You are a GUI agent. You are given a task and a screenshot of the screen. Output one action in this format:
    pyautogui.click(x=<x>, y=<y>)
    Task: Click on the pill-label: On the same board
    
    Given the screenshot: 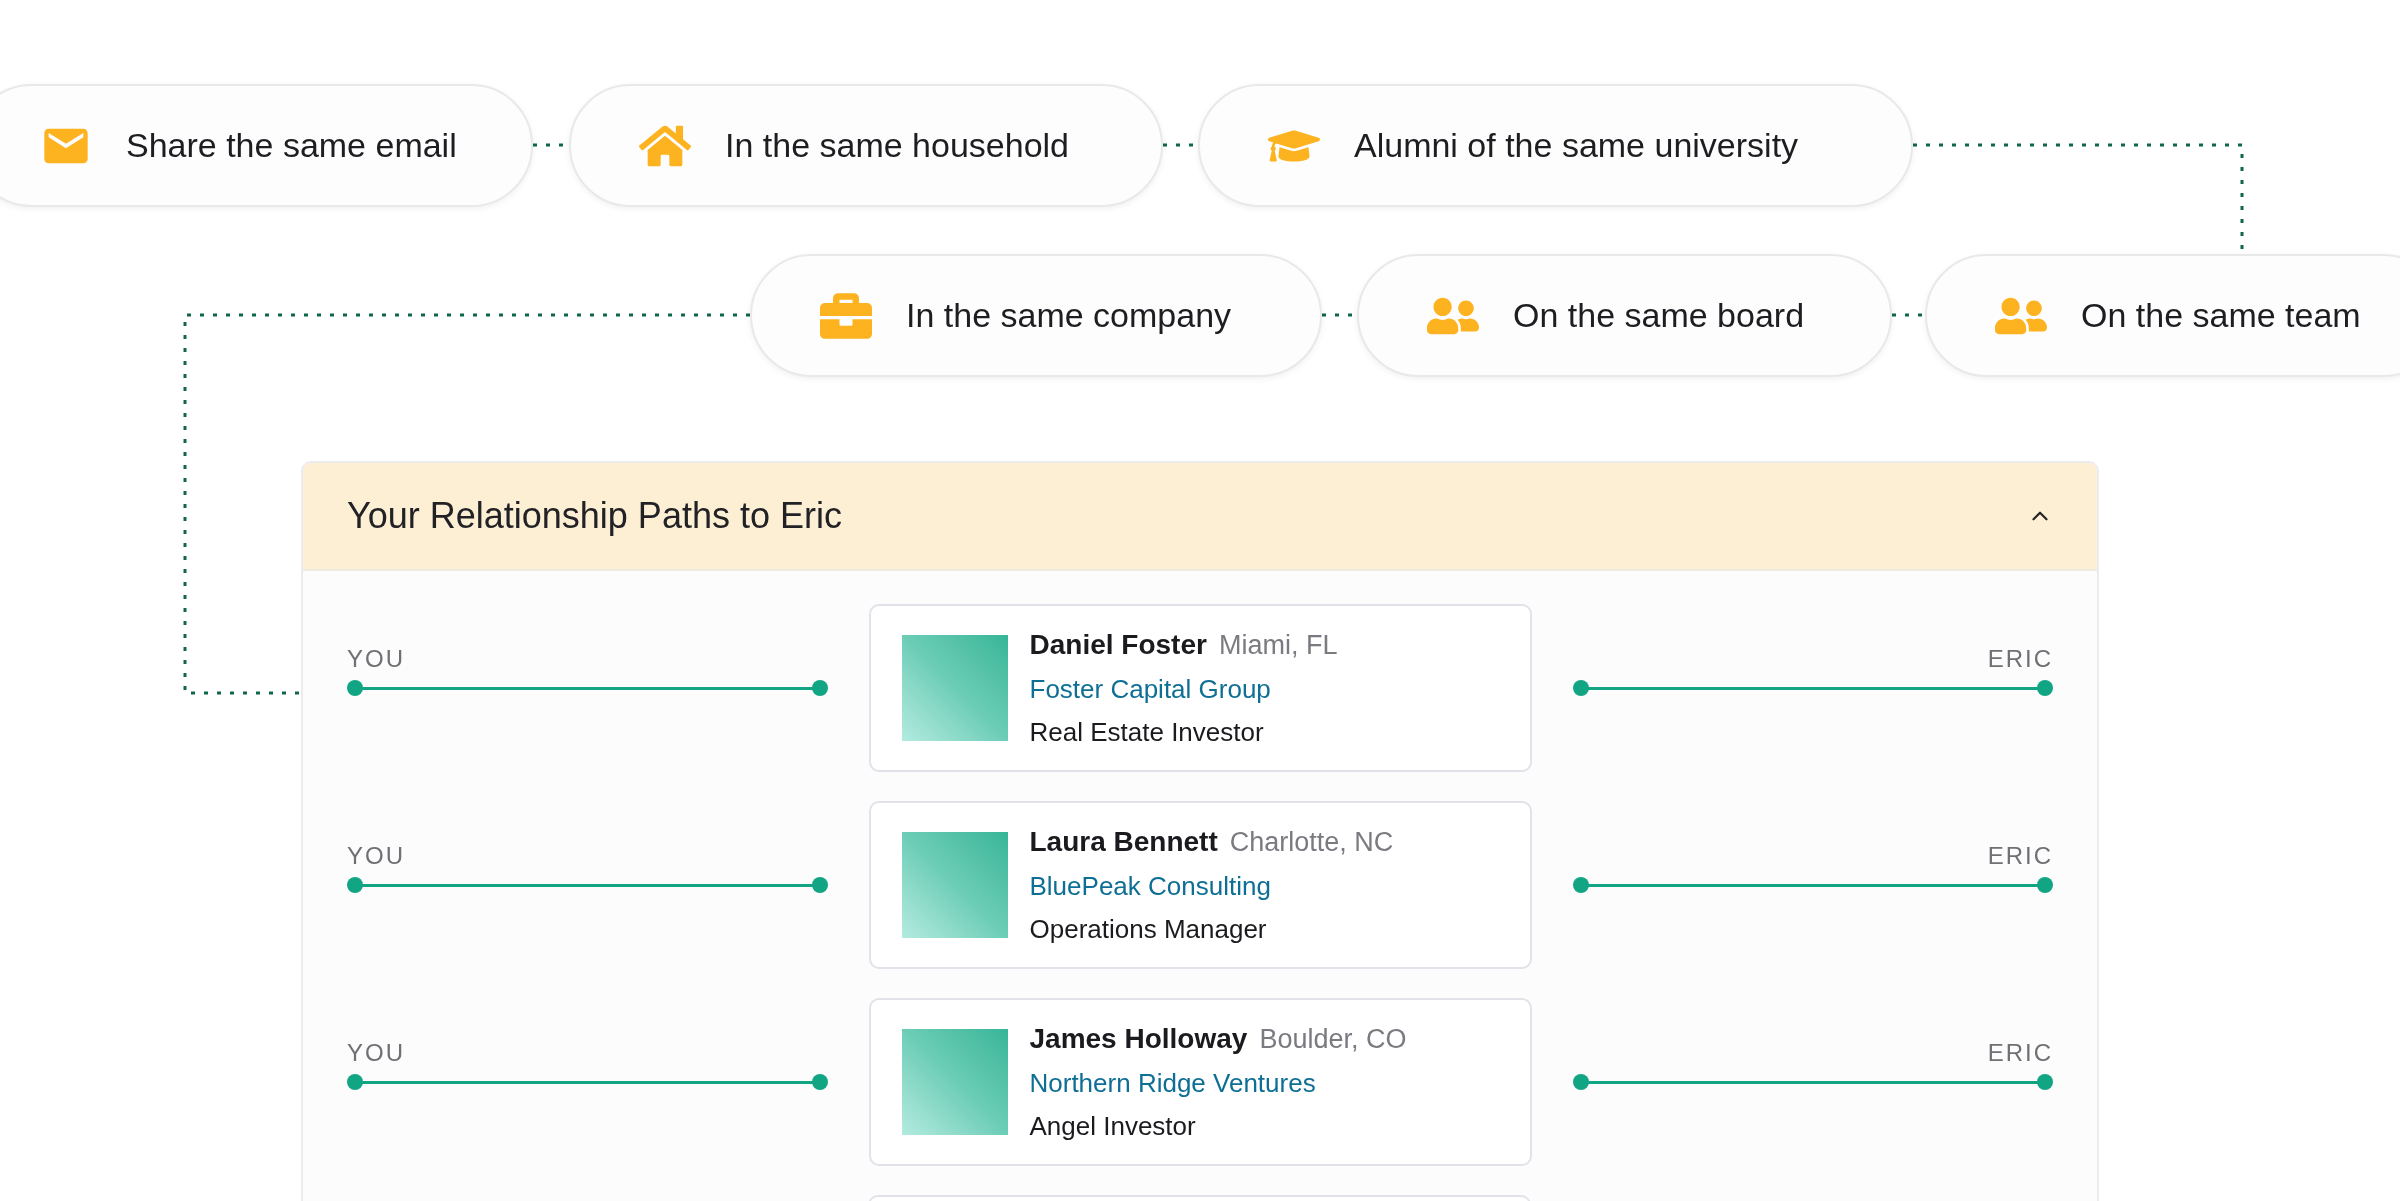 What is the action you would take?
    pyautogui.click(x=1659, y=315)
    